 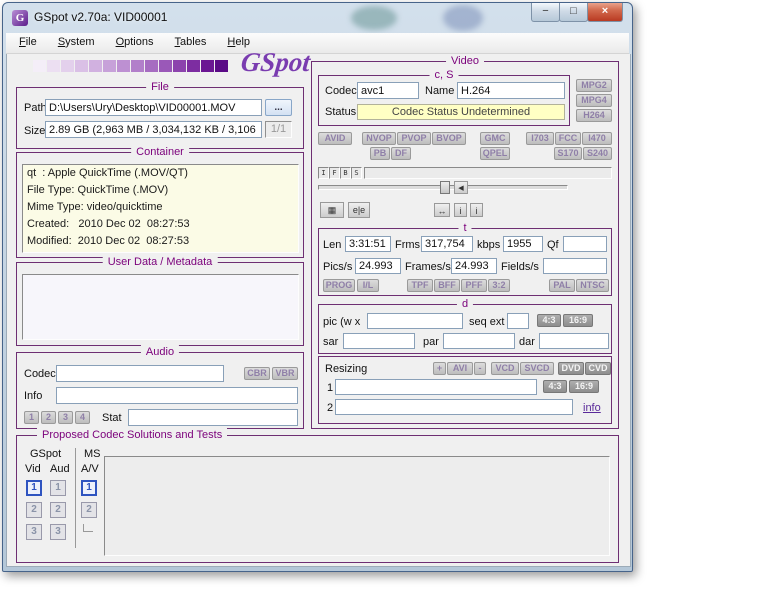 I want to click on audio-track-2-button: 2, so click(x=48, y=417).